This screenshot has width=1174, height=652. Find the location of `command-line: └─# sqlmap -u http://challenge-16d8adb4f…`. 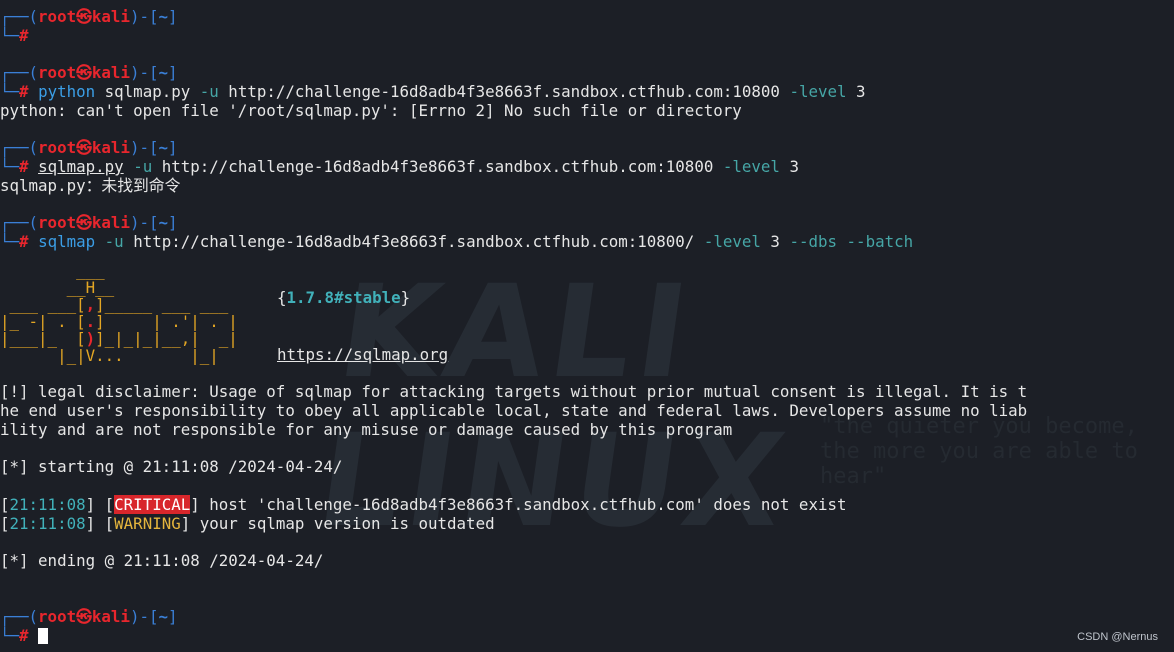

command-line: └─# sqlmap -u http://challenge-16d8adb4f… is located at coordinates (457, 241).